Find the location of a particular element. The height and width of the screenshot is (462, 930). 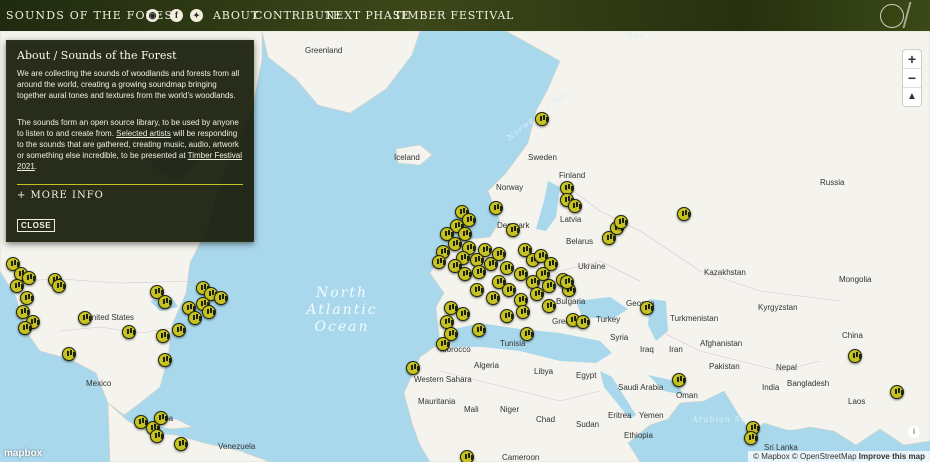

label-united-states: United States is located at coordinates (110, 317).